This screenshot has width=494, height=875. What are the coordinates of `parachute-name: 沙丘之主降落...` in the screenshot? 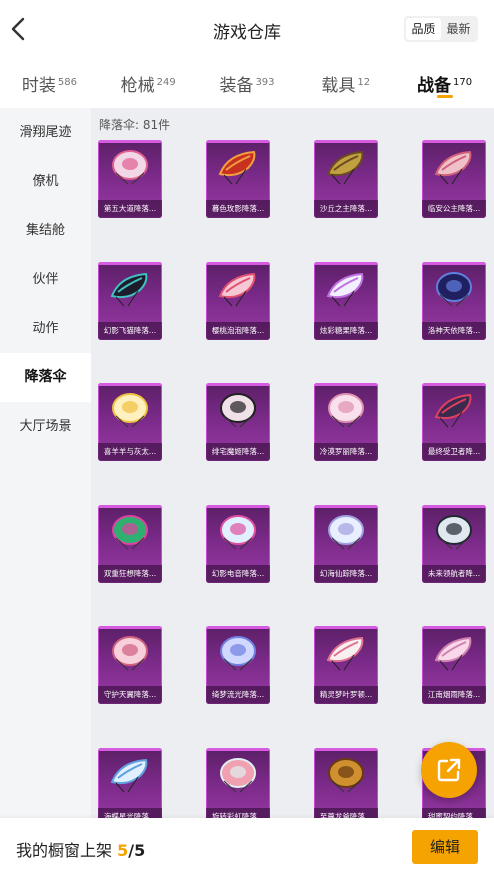 It's located at (346, 209).